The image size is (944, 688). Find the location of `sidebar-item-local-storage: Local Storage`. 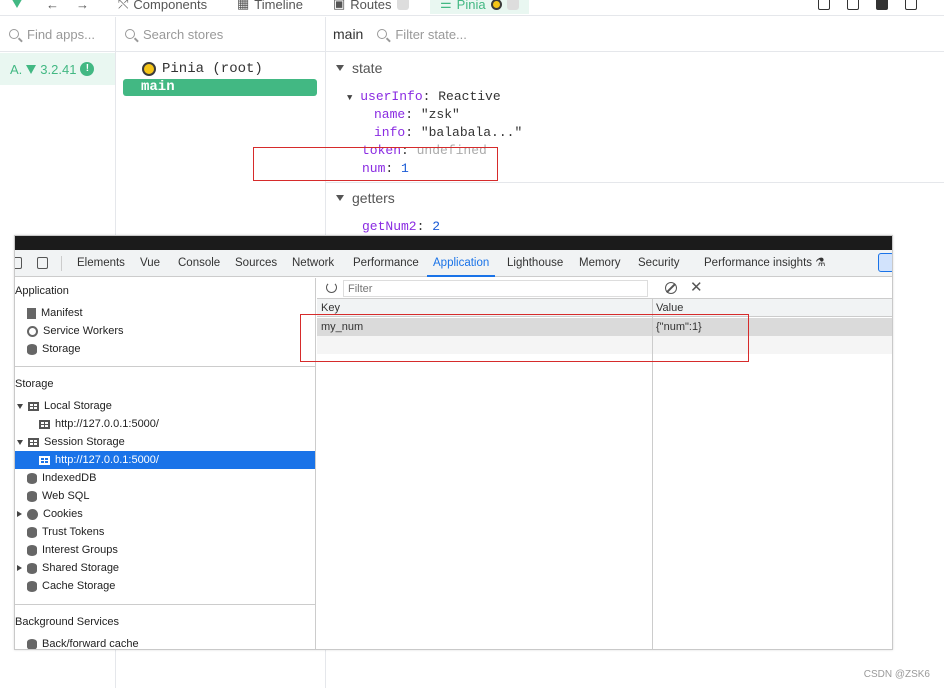

sidebar-item-local-storage: Local Storage is located at coordinates (64, 406).